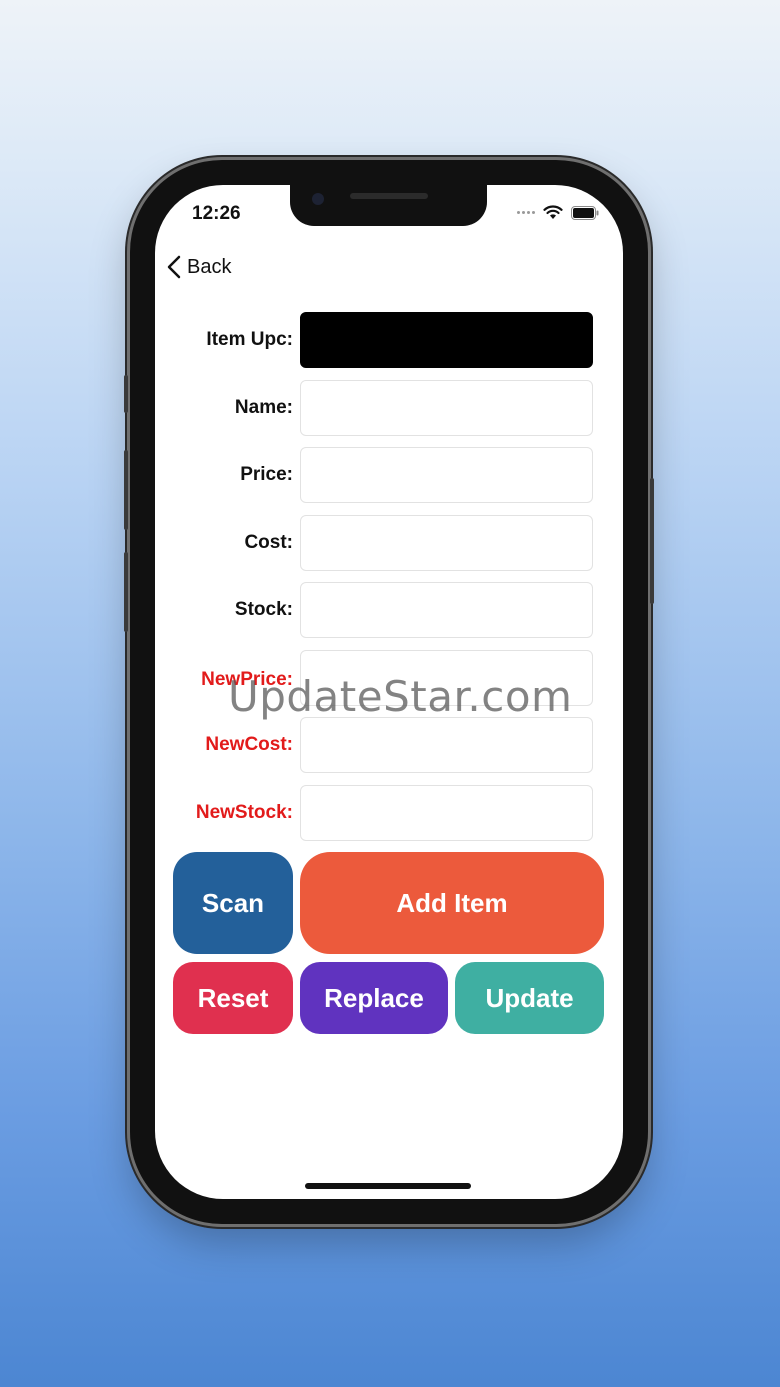 This screenshot has width=780, height=1387. What do you see at coordinates (268, 542) in the screenshot?
I see `cost-label: Cost:` at bounding box center [268, 542].